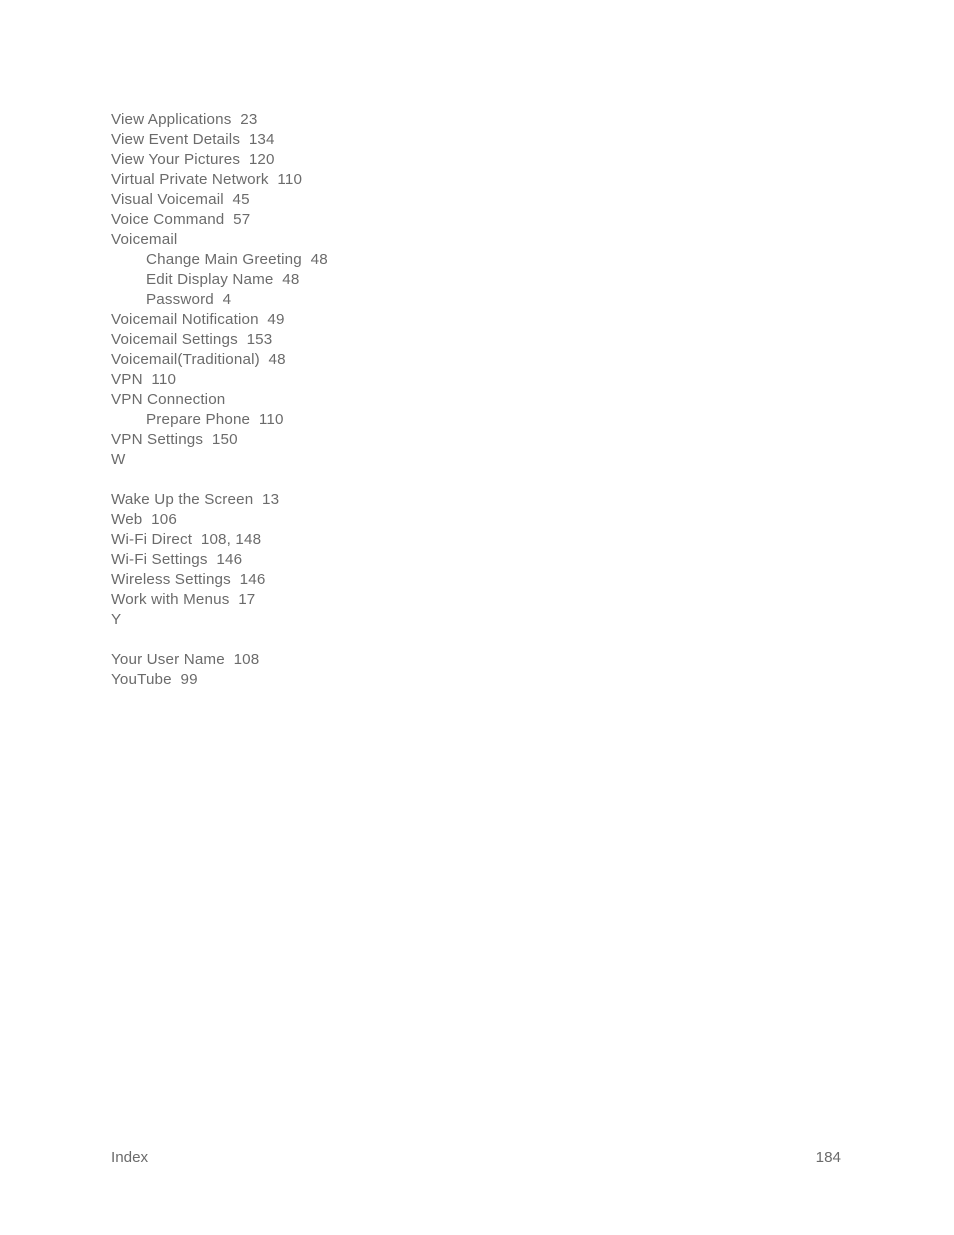 The image size is (954, 1235). Describe the element at coordinates (189, 299) in the screenshot. I see `index-subentry: Password 4` at that location.